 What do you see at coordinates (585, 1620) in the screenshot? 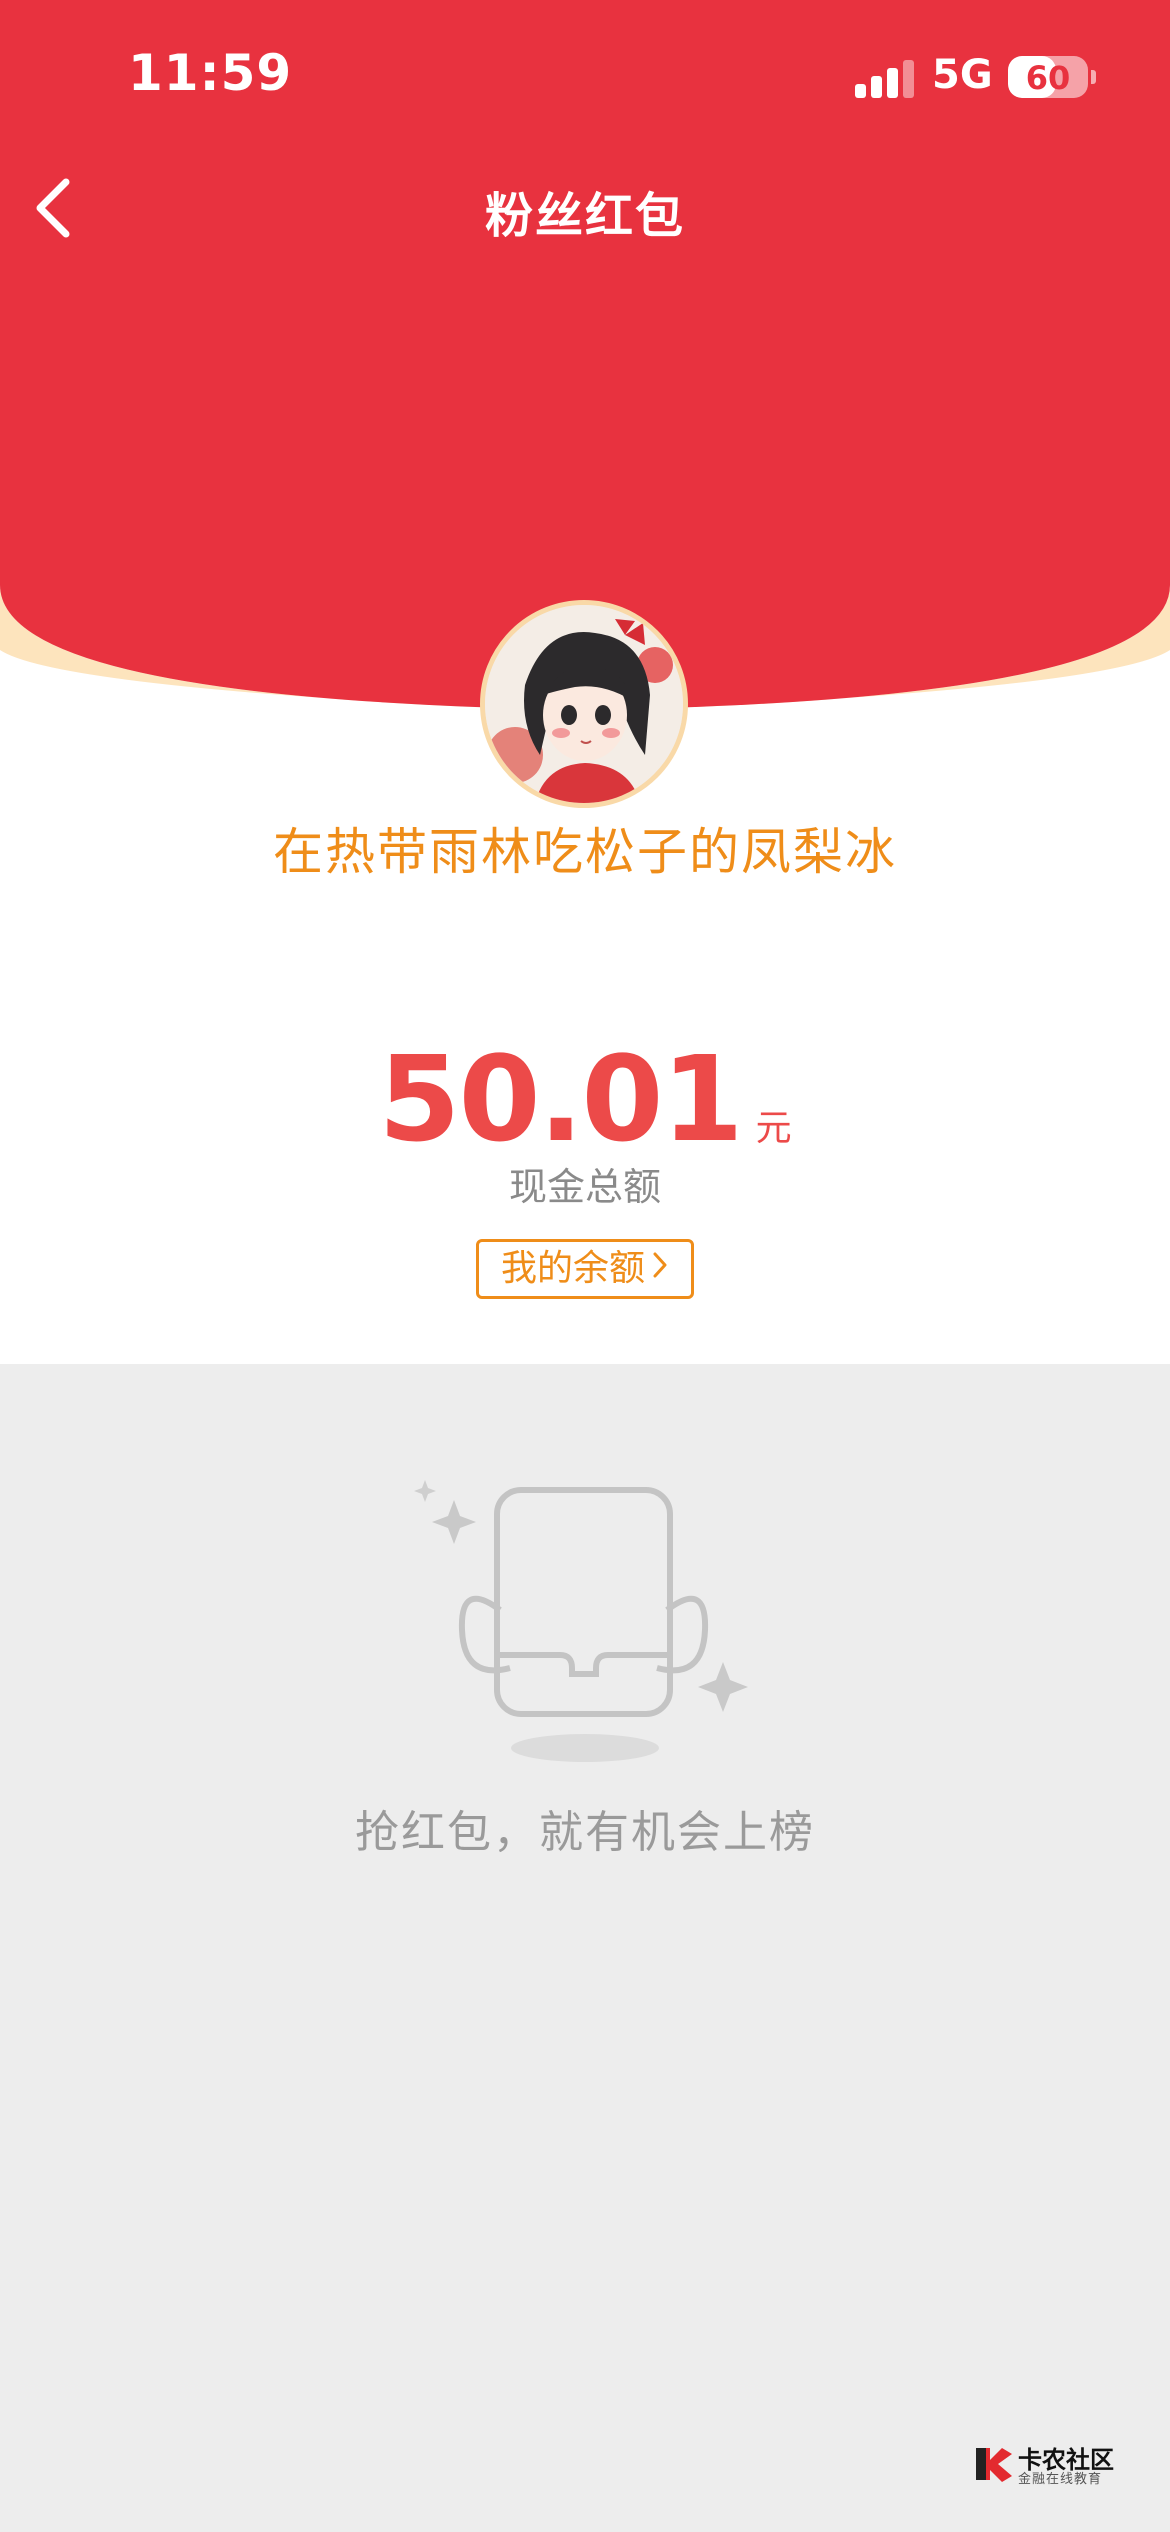
I see `red-packet-empty-icon` at bounding box center [585, 1620].